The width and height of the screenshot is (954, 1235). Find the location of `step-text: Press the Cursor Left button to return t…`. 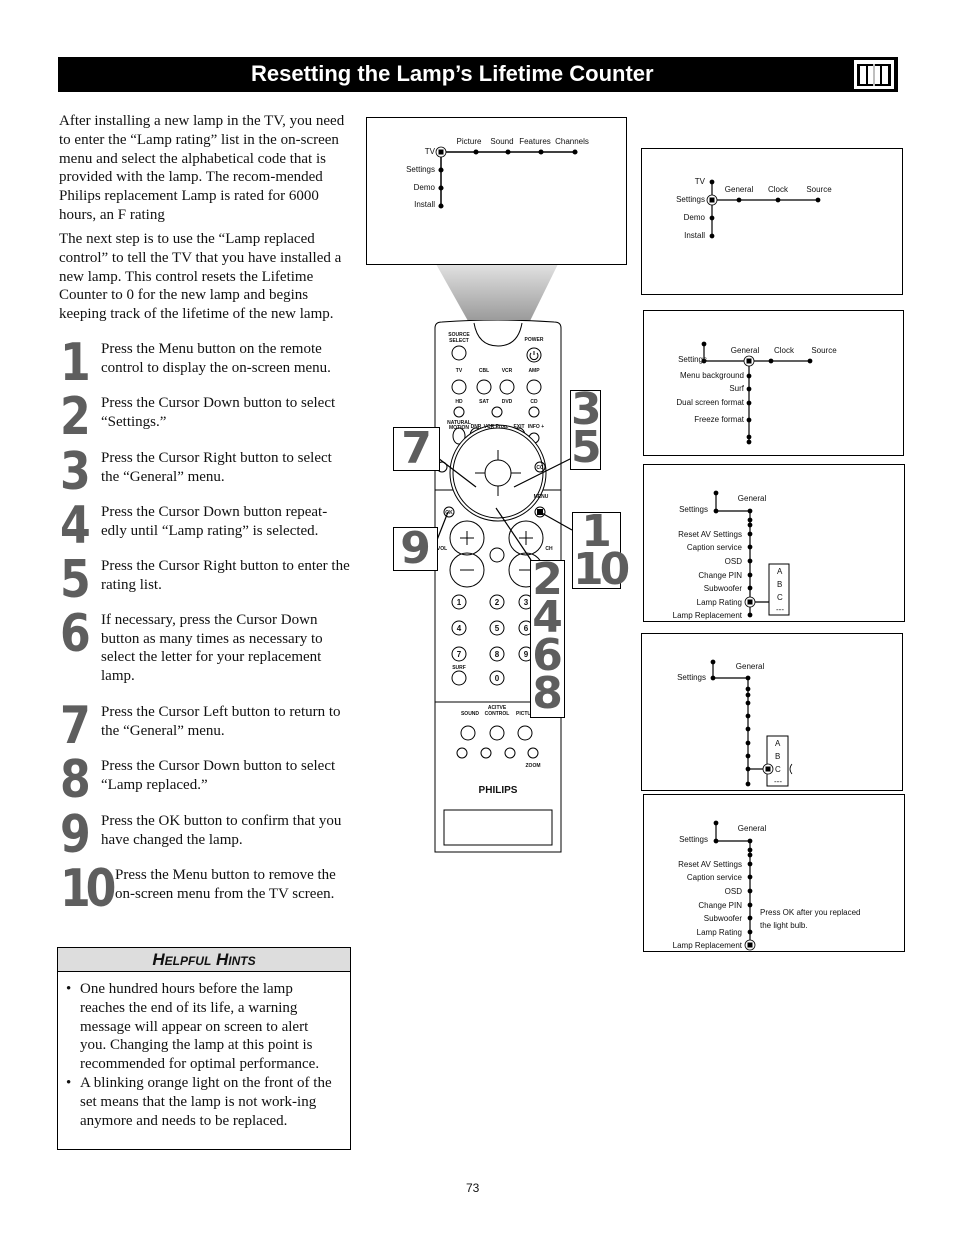

step-text: Press the Cursor Left button to return t… is located at coordinates (221, 721).